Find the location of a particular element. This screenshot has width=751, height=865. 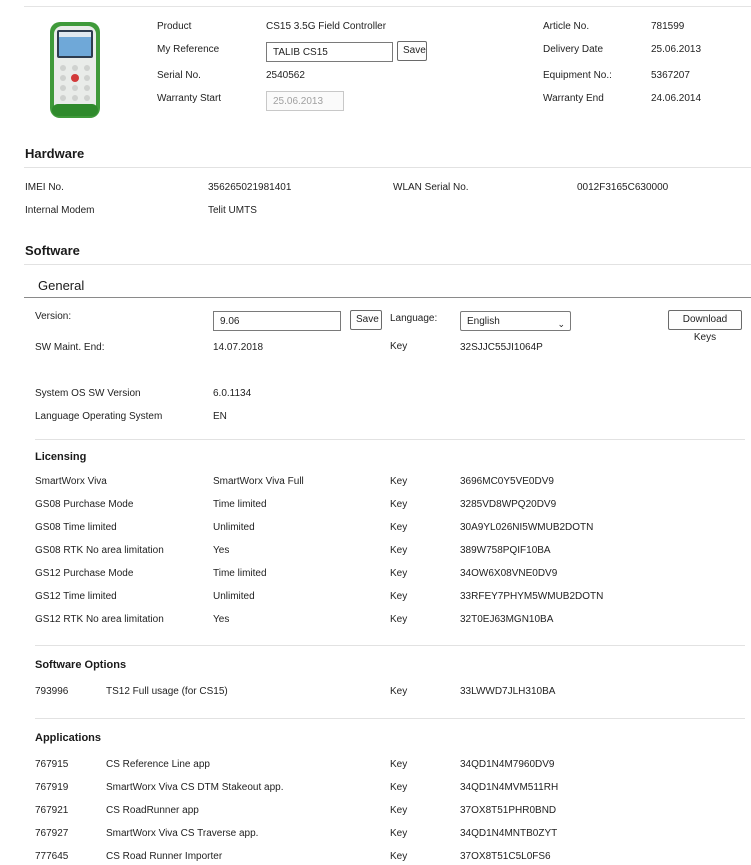

license-key: 3285VD8WPQ20DV9 is located at coordinates (508, 504).